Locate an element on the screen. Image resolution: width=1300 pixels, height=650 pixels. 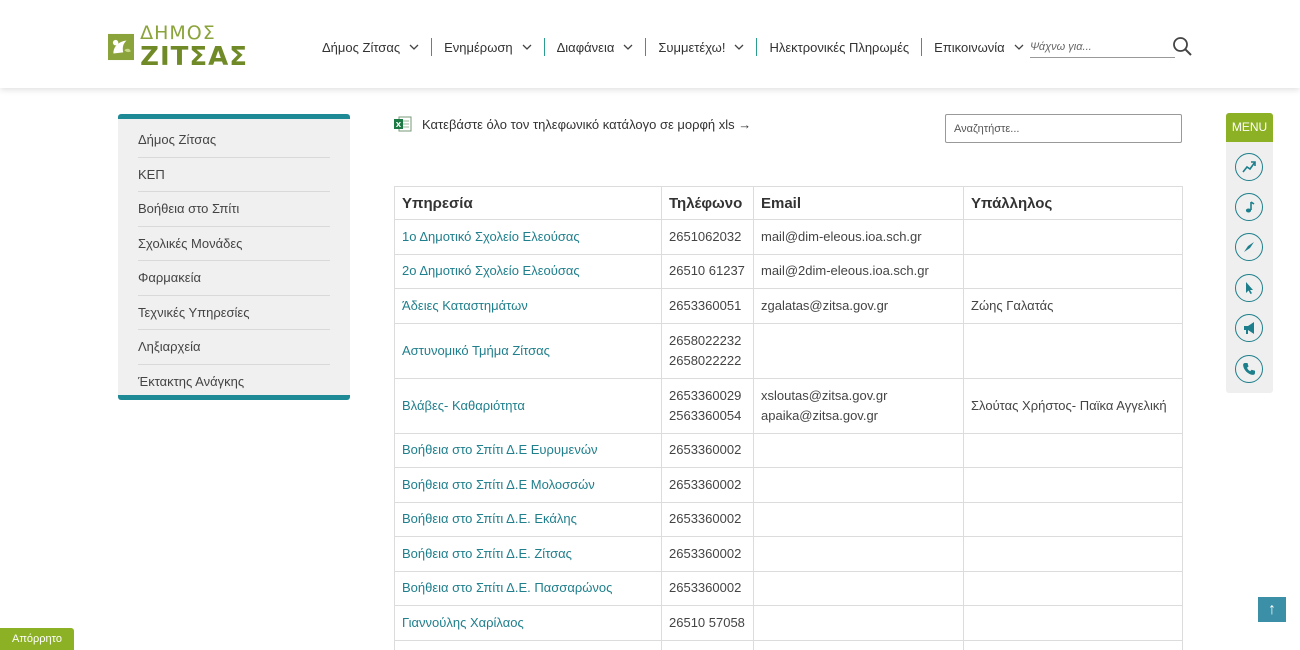
cell-service: Γιαννούλης Χαρίλαος is located at coordinates (528, 623).